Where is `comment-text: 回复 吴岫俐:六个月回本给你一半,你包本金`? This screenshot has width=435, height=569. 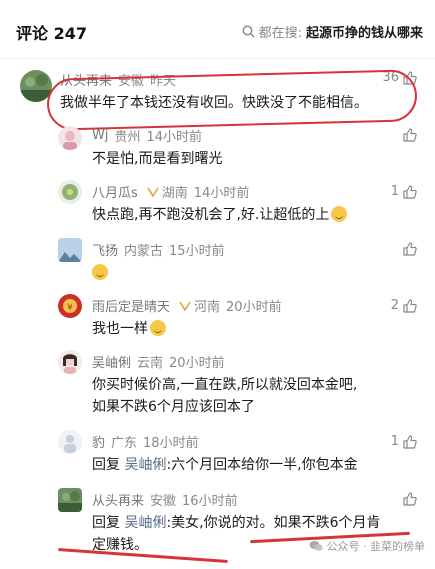
comment-text: 回复 吴岫俐:六个月回本给你一半,你包本金 is located at coordinates (257, 465).